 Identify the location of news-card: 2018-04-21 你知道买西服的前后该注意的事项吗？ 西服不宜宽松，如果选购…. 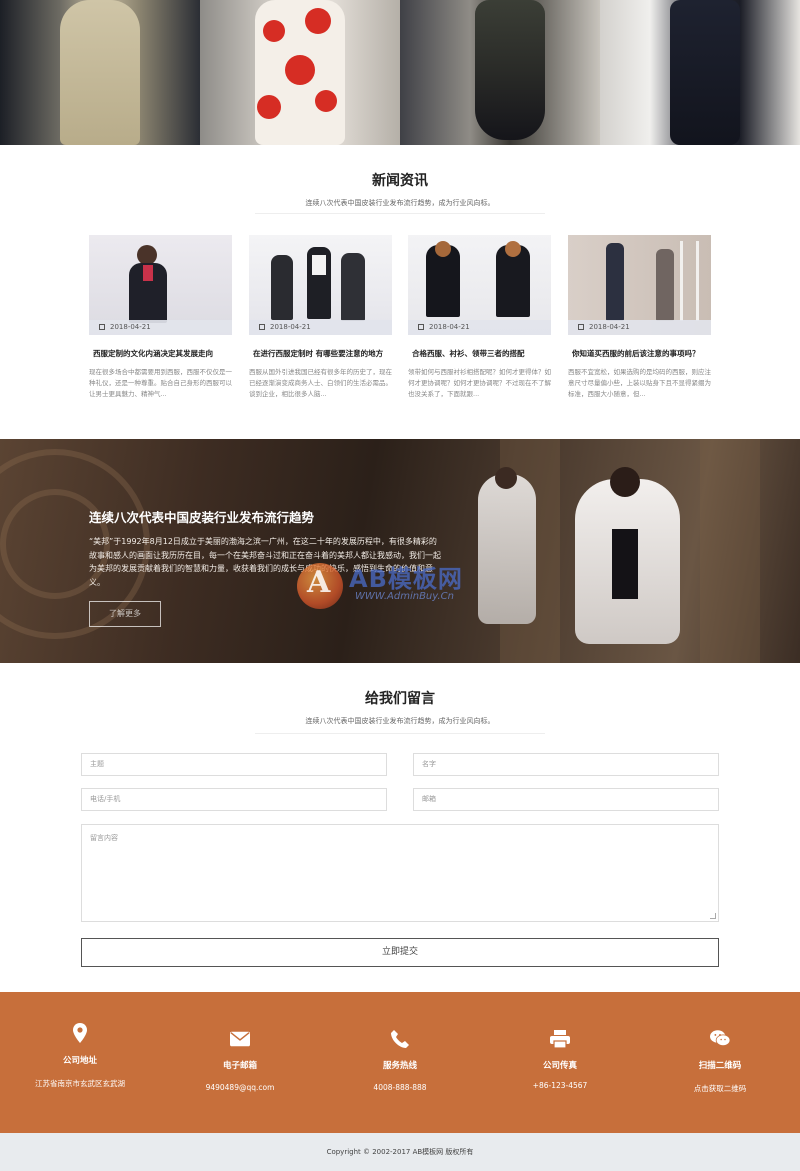
(639, 325).